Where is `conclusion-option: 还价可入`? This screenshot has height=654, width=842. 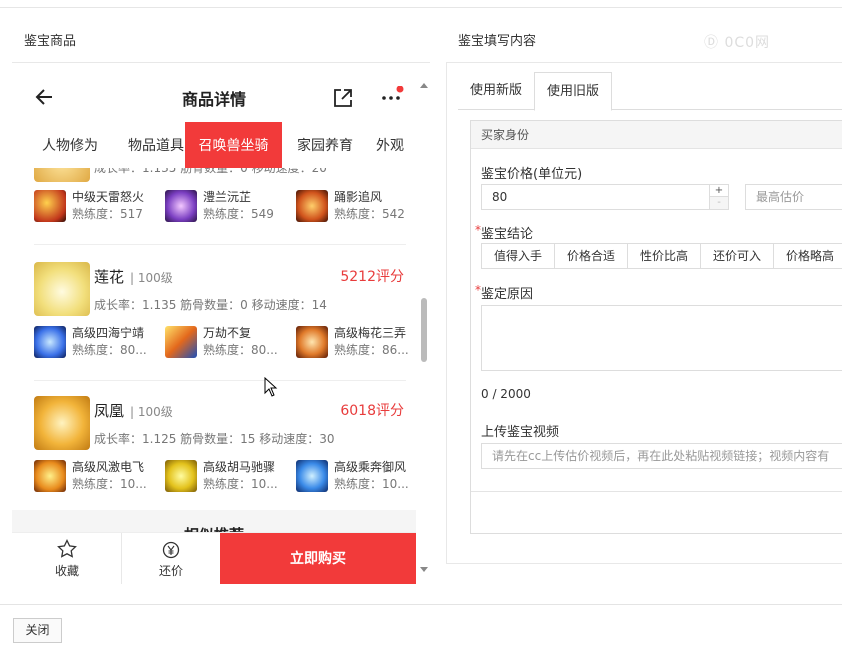
conclusion-option: 还价可入 is located at coordinates (737, 256).